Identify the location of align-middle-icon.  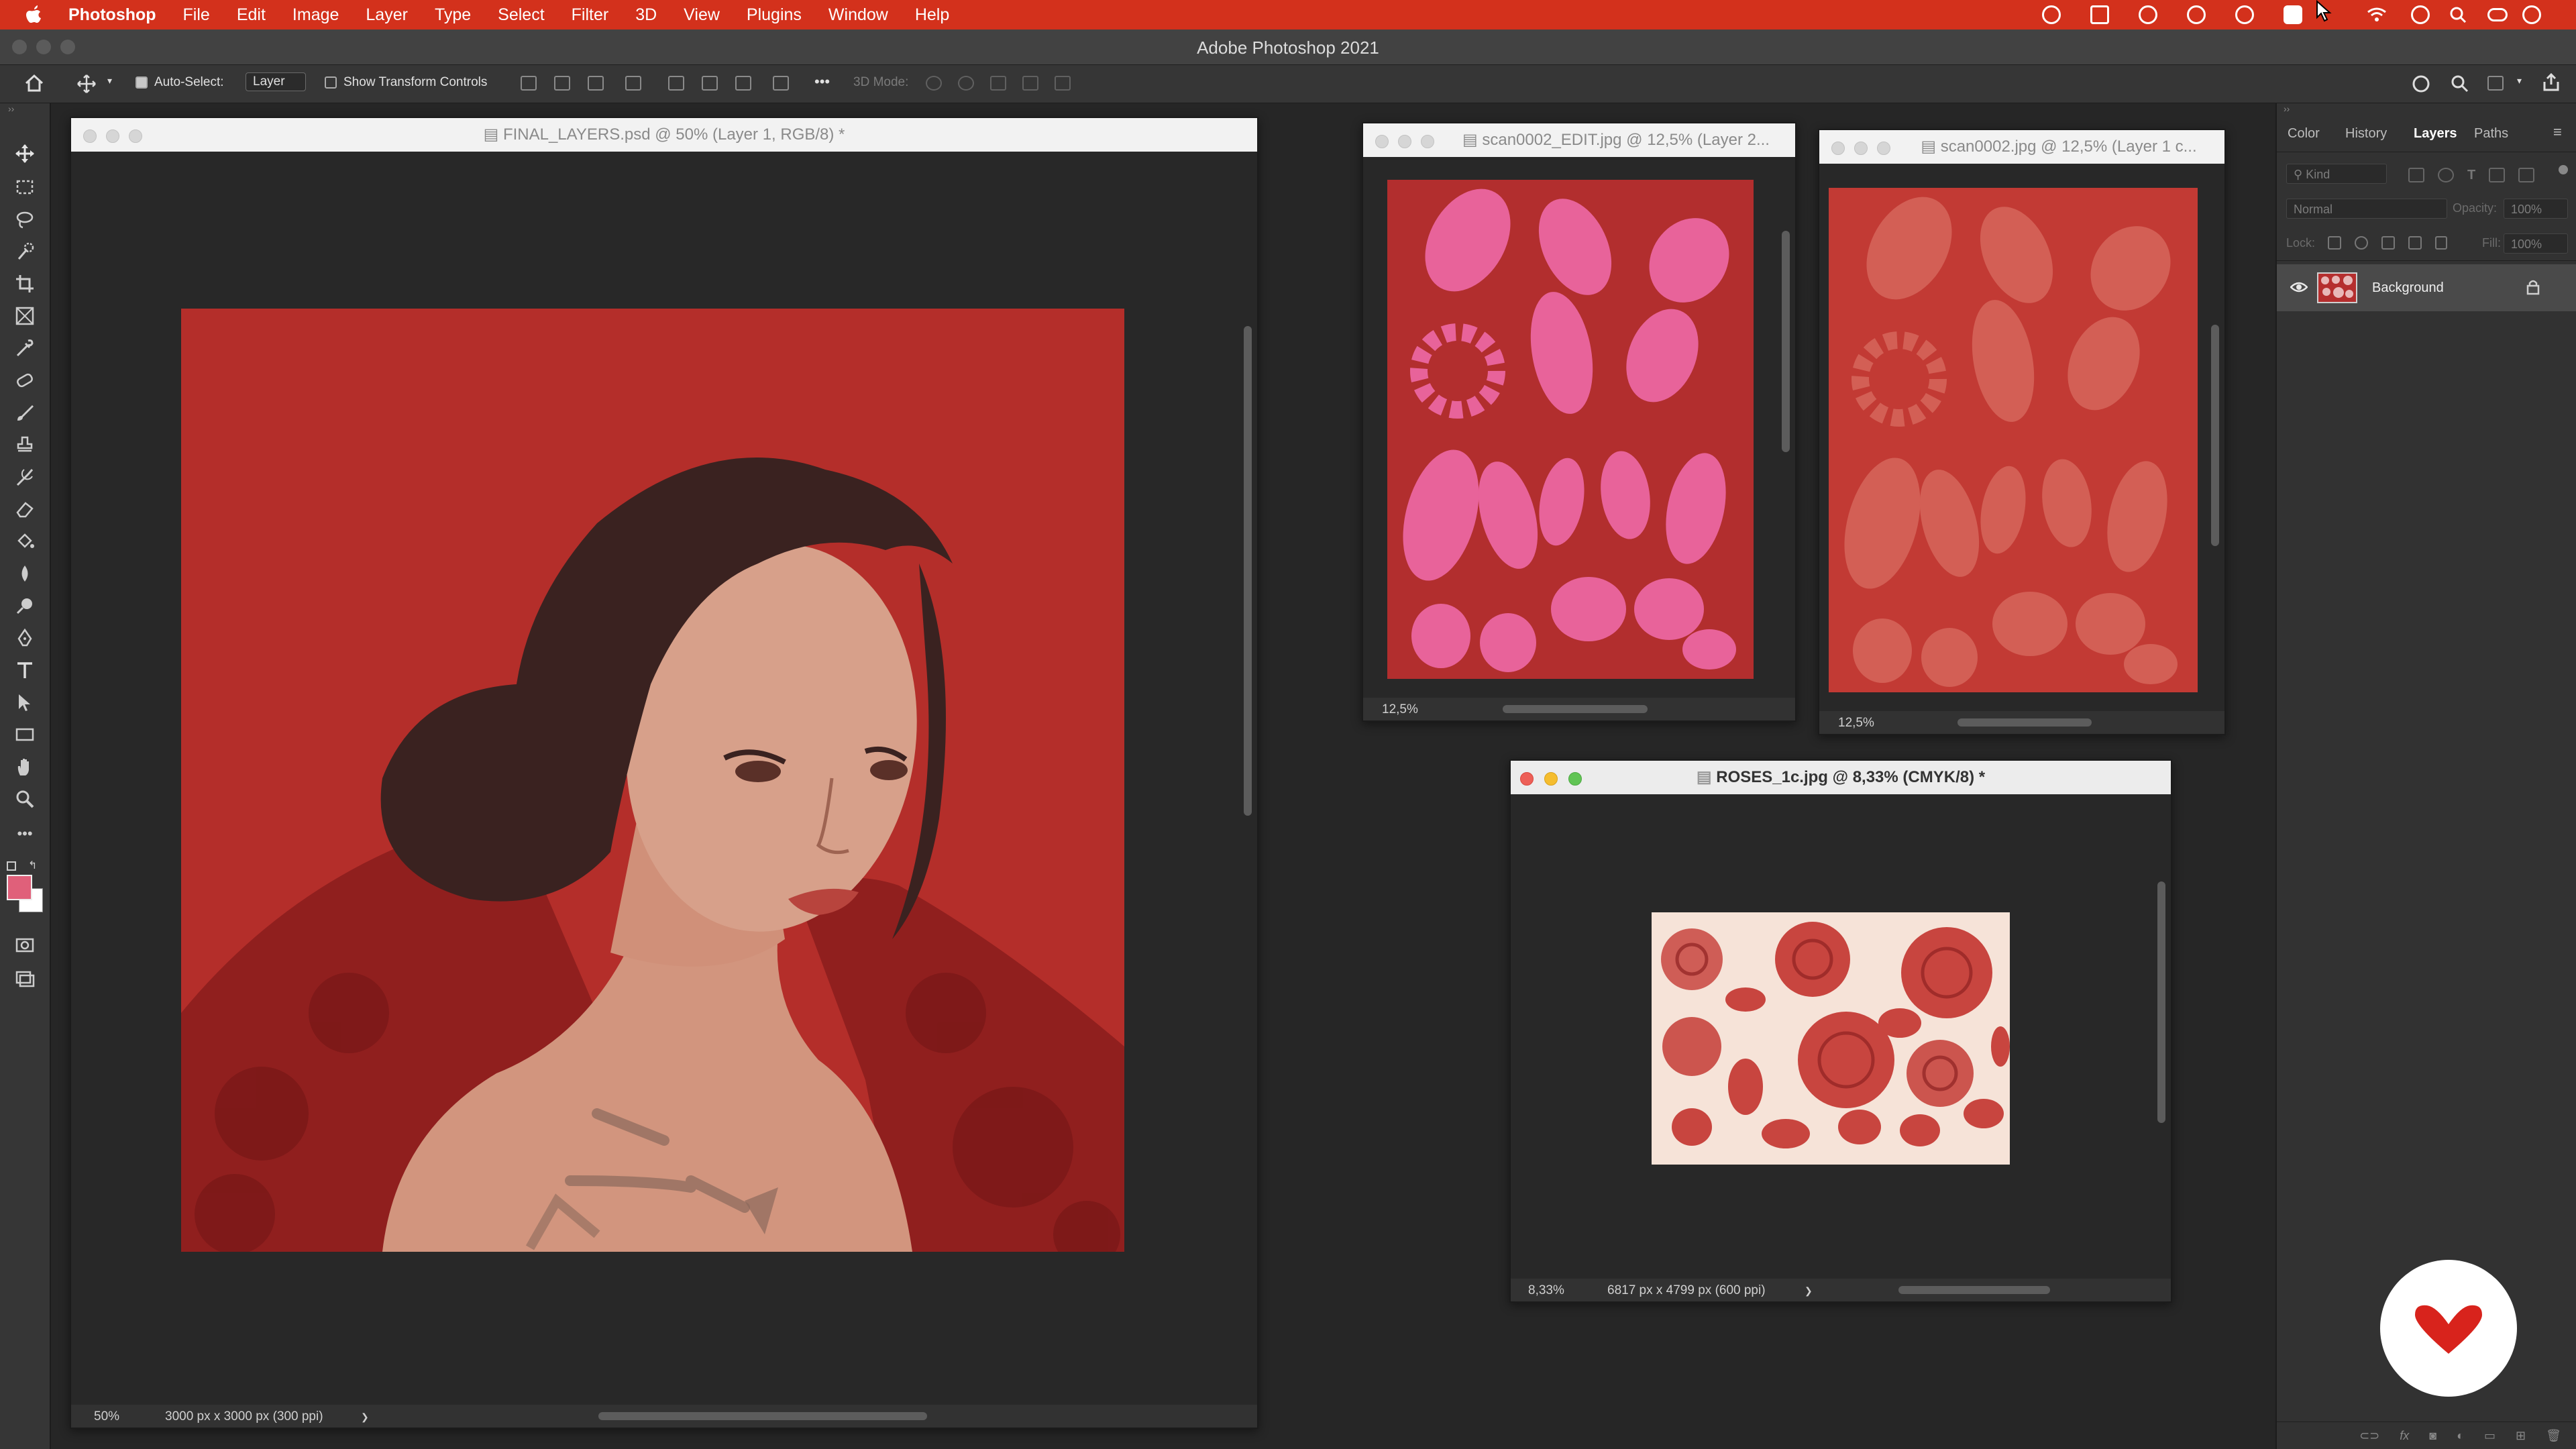
(710, 85).